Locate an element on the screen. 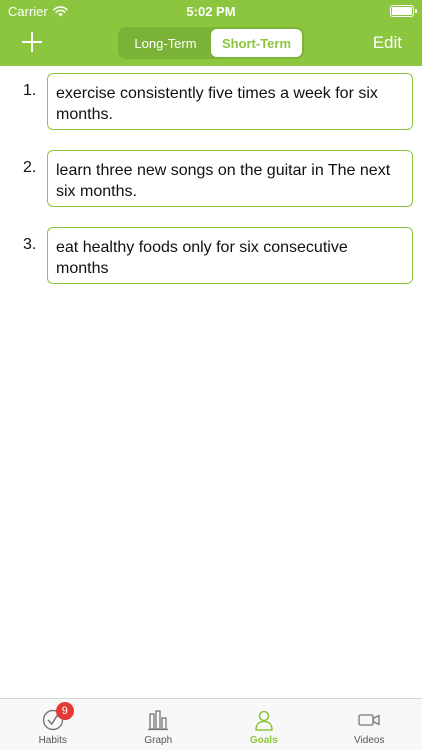  tab-habits: 9 Habits is located at coordinates (53, 724).